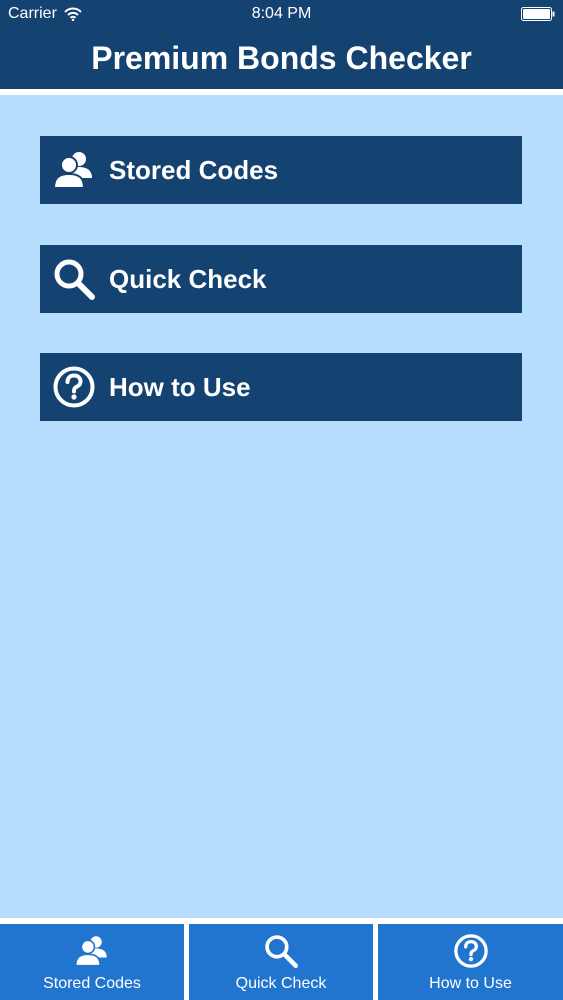 The image size is (563, 1000). Describe the element at coordinates (180, 387) in the screenshot. I see `how-to-use-label: How to Use` at that location.